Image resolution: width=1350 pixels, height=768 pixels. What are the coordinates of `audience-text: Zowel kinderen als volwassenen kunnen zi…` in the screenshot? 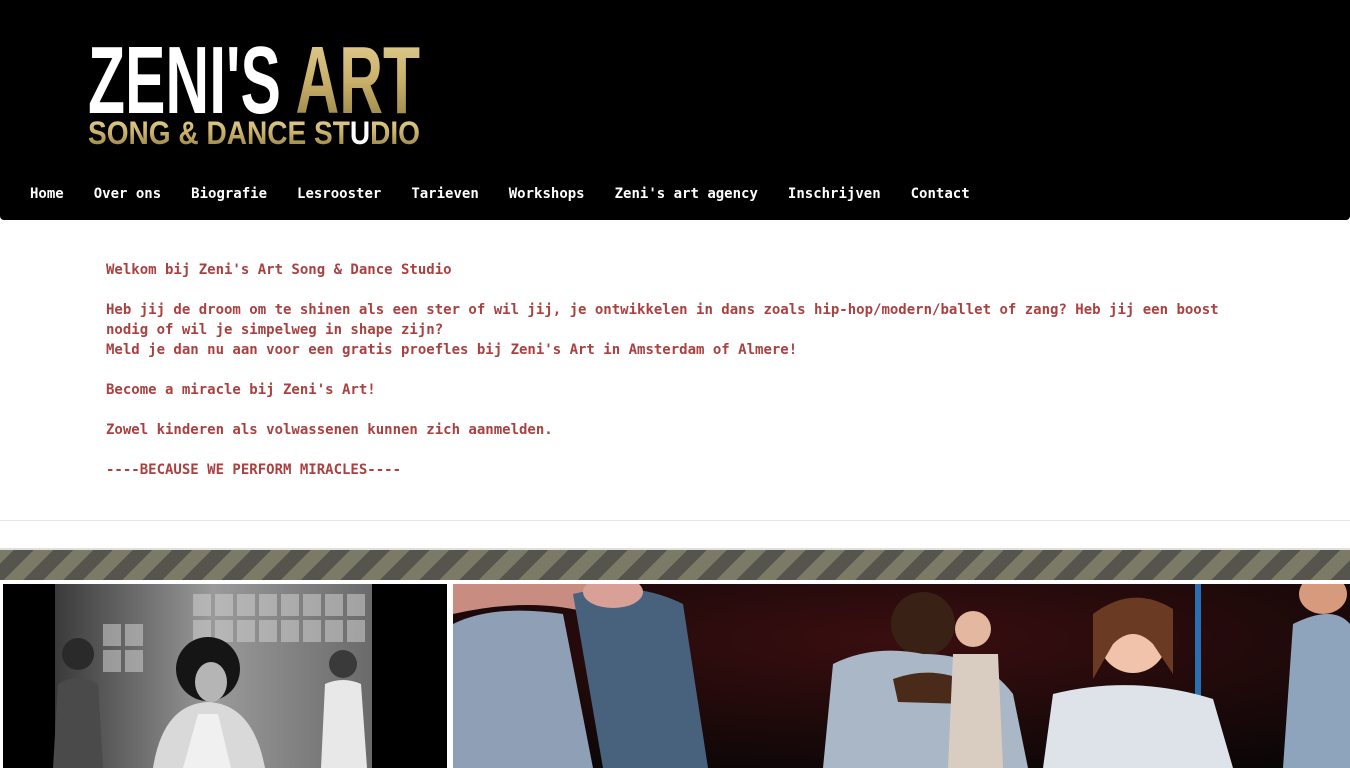 It's located at (329, 430).